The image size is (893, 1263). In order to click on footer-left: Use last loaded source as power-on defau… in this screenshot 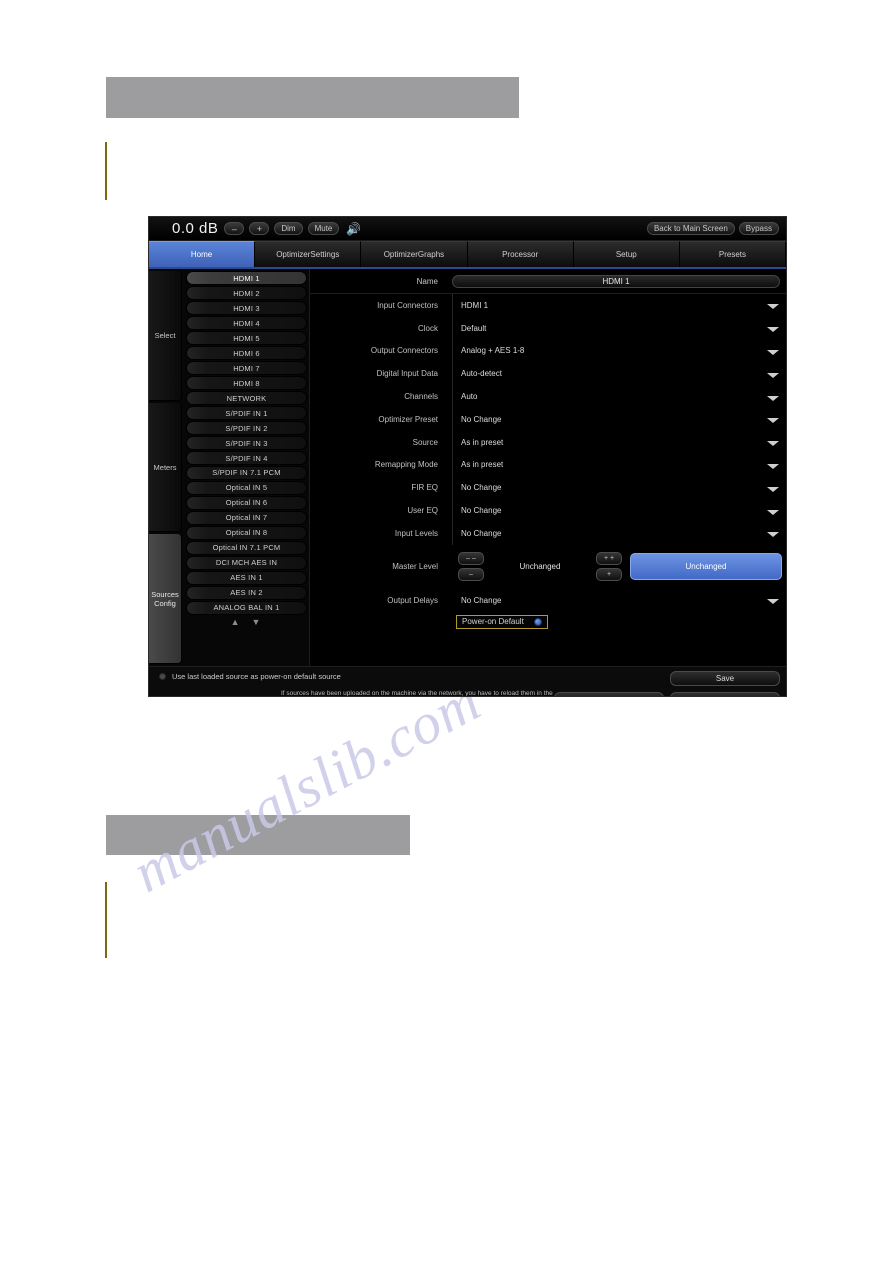, I will do `click(352, 682)`.